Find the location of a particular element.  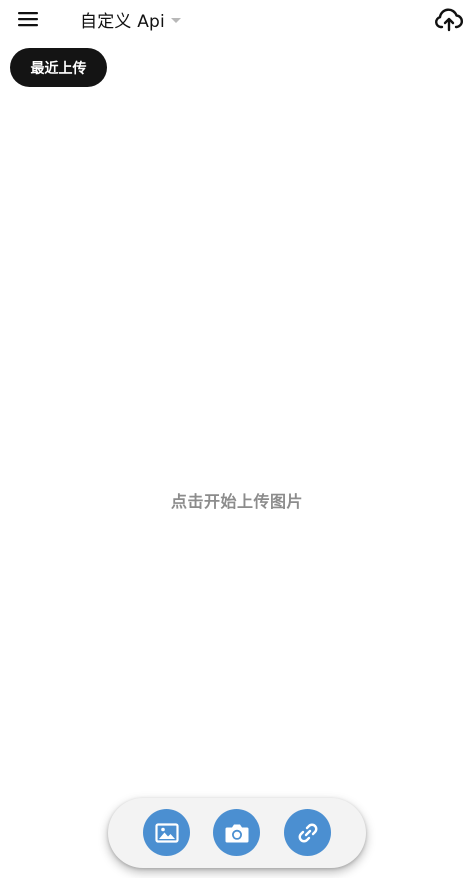

api-selector: 自定义 Api is located at coordinates (130, 19).